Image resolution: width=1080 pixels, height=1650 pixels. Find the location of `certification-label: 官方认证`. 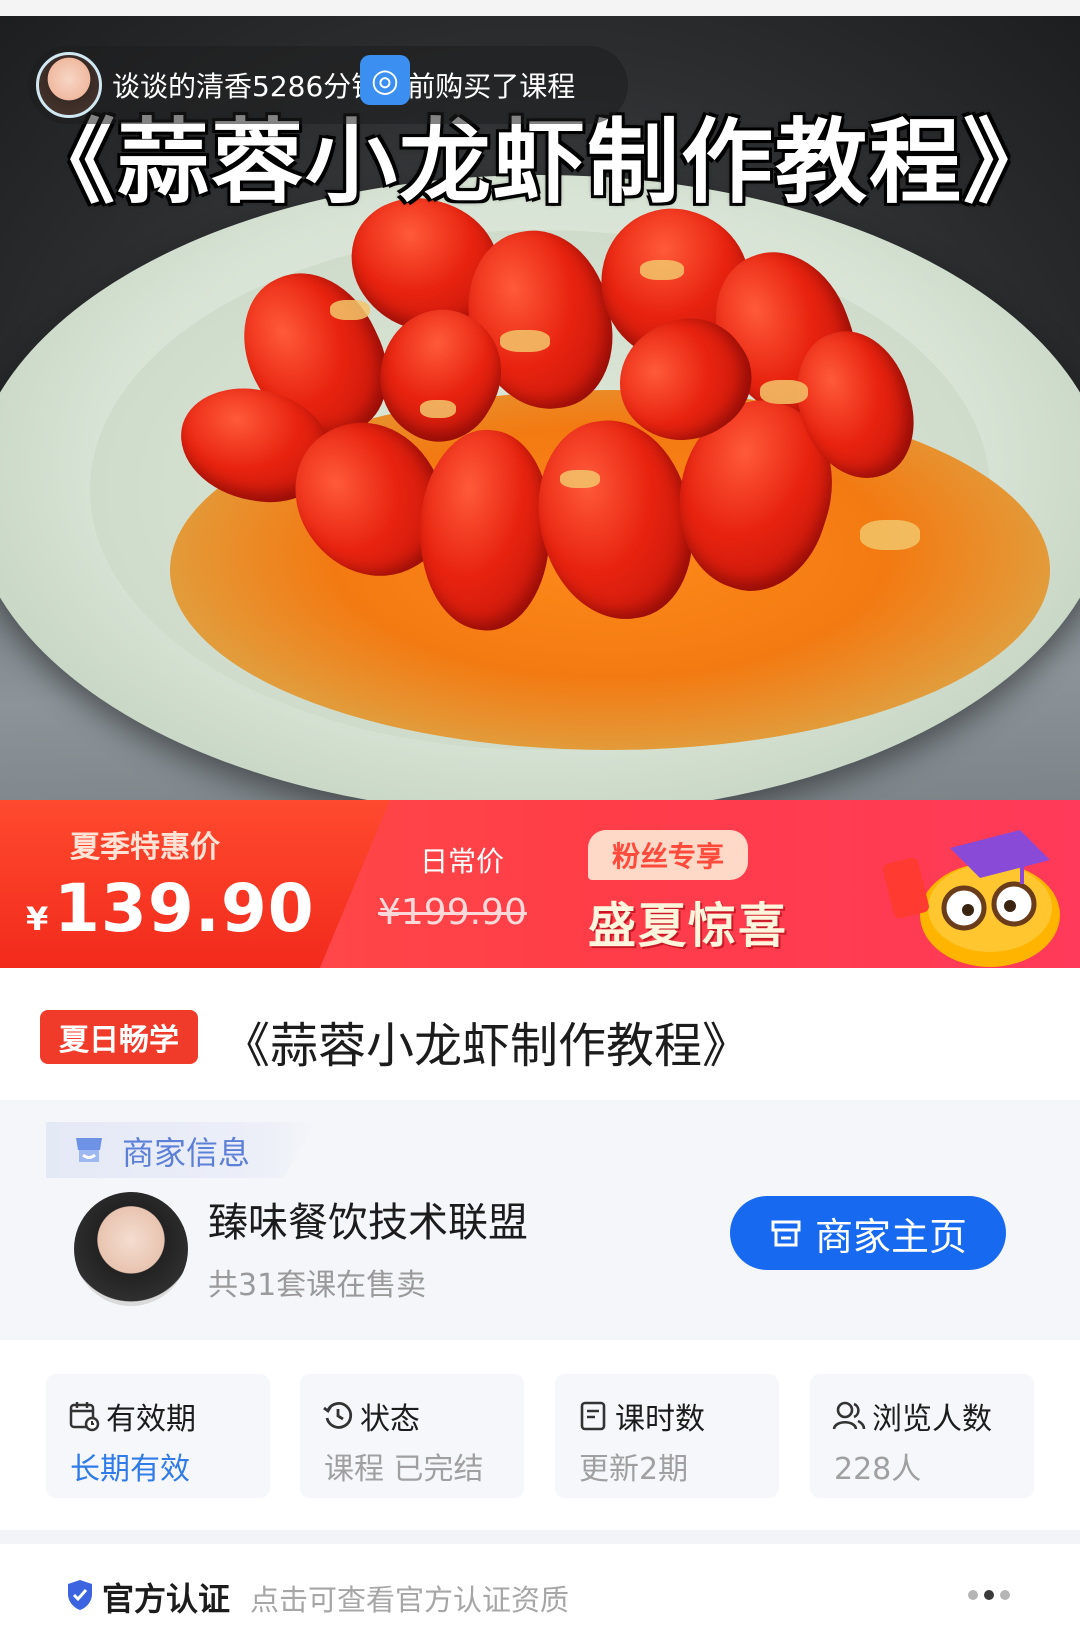

certification-label: 官方认证 is located at coordinates (166, 1599).